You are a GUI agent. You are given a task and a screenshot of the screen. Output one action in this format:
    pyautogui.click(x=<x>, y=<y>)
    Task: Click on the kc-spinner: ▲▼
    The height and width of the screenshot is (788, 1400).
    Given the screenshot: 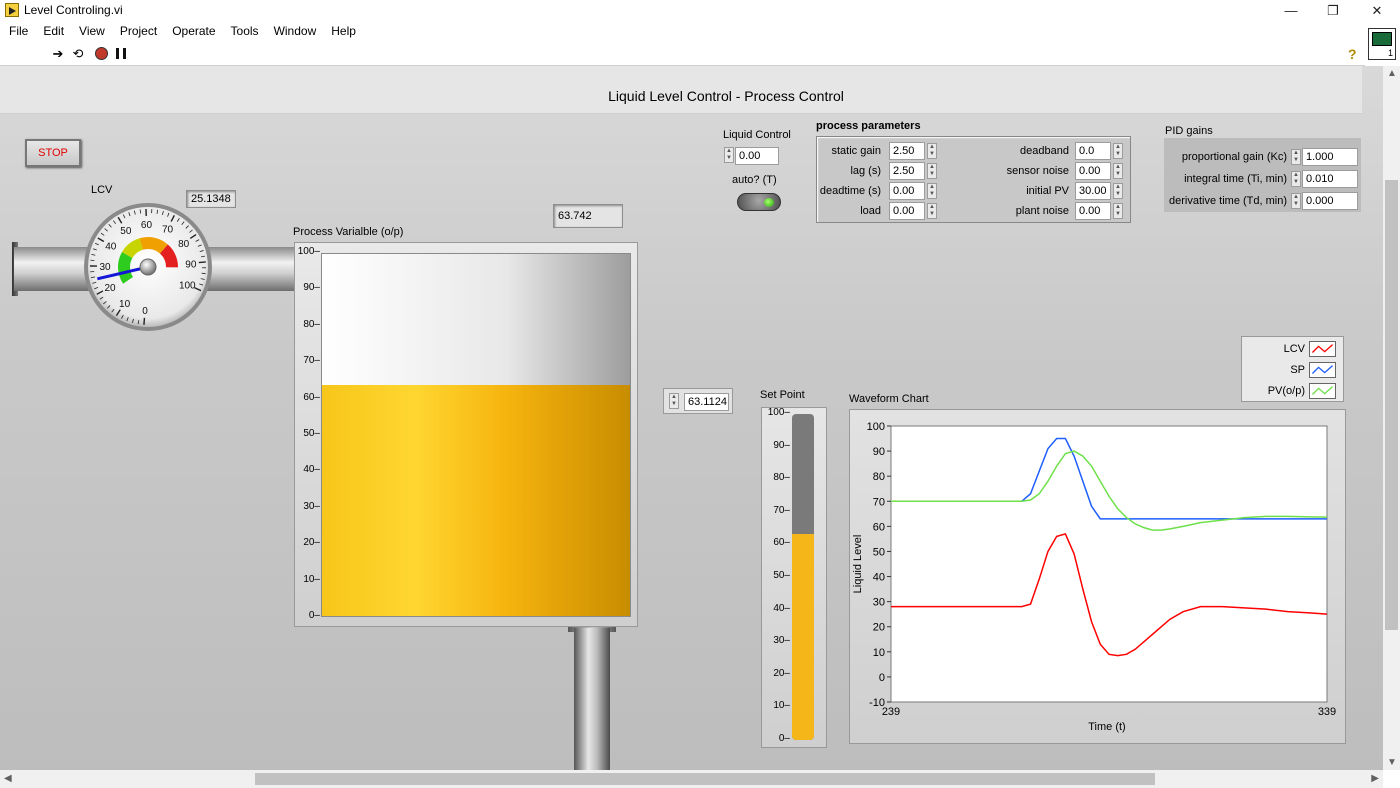 What is the action you would take?
    pyautogui.click(x=1296, y=157)
    